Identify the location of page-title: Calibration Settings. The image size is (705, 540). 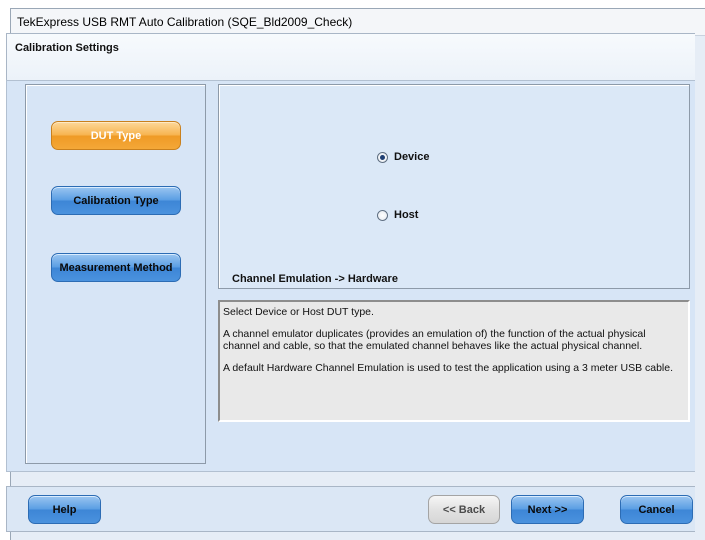
(67, 48).